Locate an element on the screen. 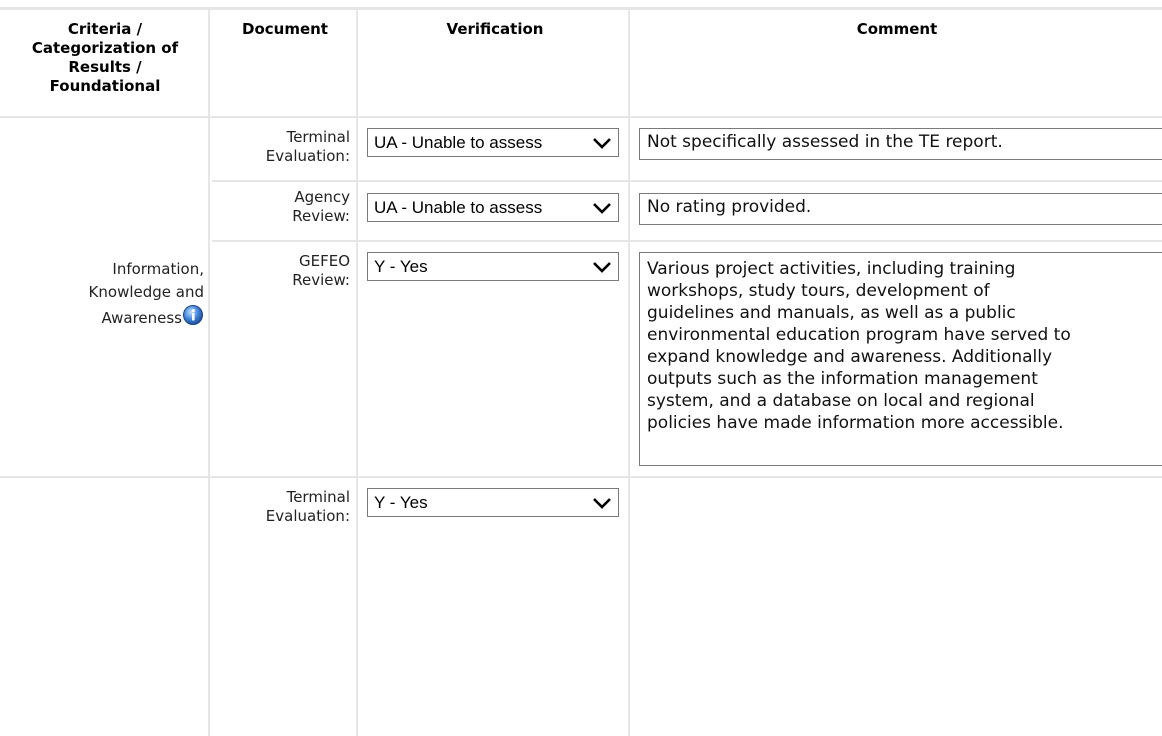 The image size is (1162, 736). doc-label-line: GEFEO is located at coordinates (324, 261).